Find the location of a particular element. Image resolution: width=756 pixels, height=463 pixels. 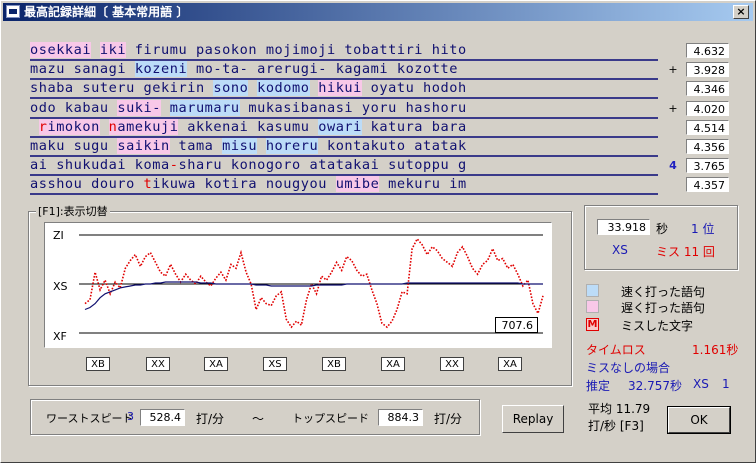

line-mark: 4 is located at coordinates (673, 166).